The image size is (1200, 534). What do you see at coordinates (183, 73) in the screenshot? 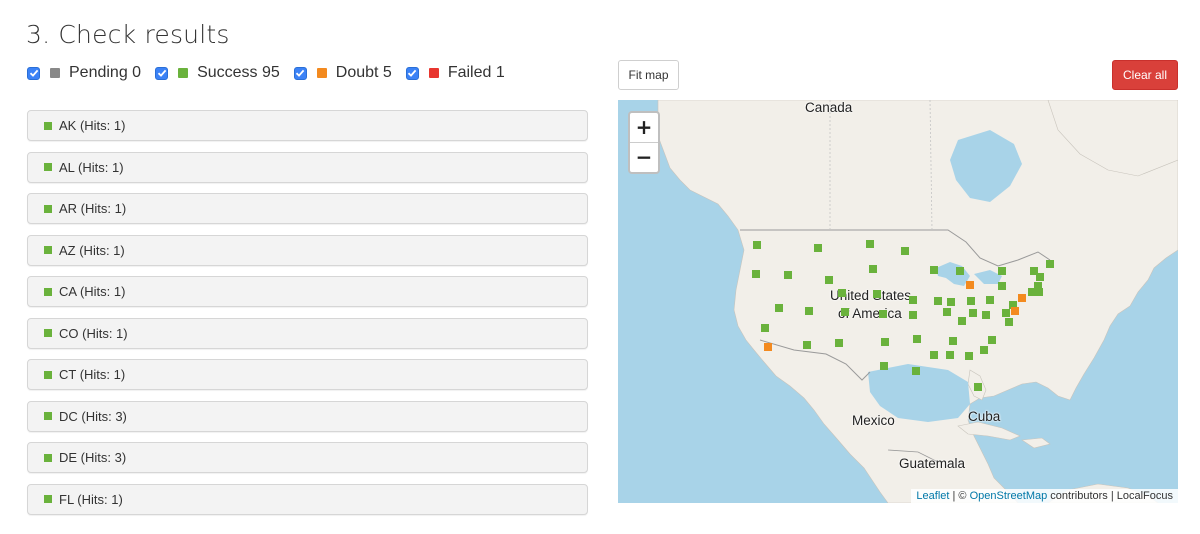
I see `success-swatch` at bounding box center [183, 73].